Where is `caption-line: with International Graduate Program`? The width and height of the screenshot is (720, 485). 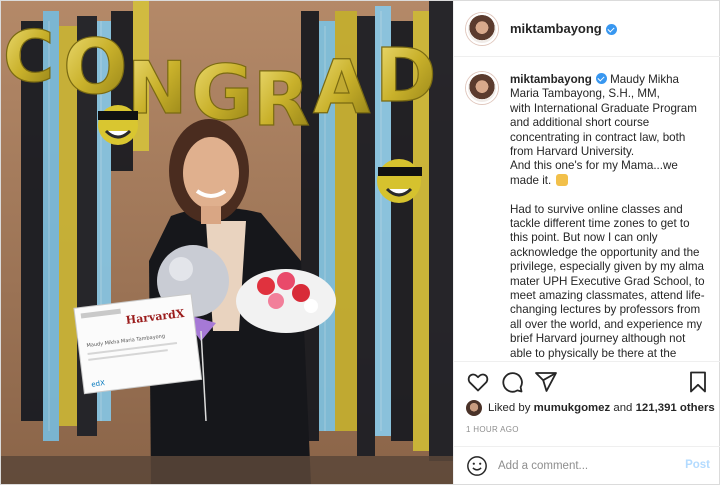 caption-line: with International Graduate Program is located at coordinates (603, 108).